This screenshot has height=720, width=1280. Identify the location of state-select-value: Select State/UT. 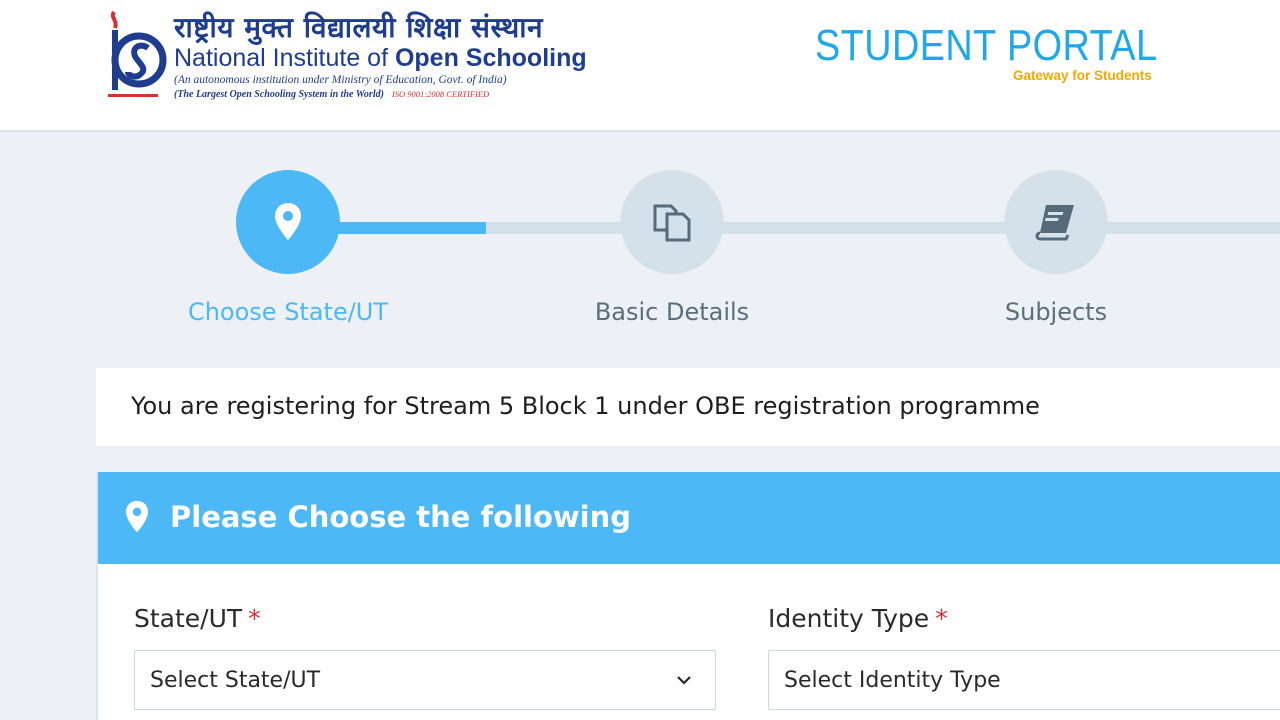
(235, 680).